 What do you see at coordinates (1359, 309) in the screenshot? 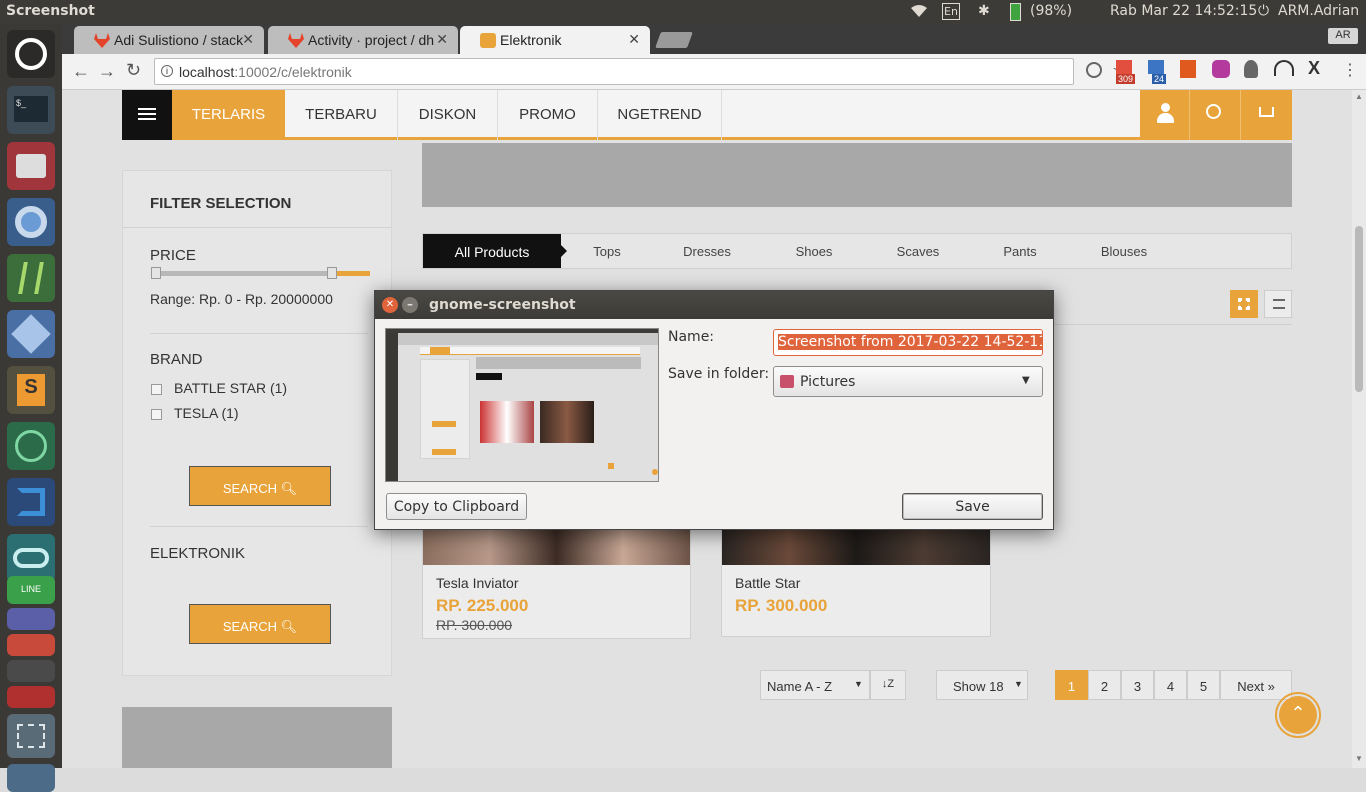
I see `scrollbar-thumb` at bounding box center [1359, 309].